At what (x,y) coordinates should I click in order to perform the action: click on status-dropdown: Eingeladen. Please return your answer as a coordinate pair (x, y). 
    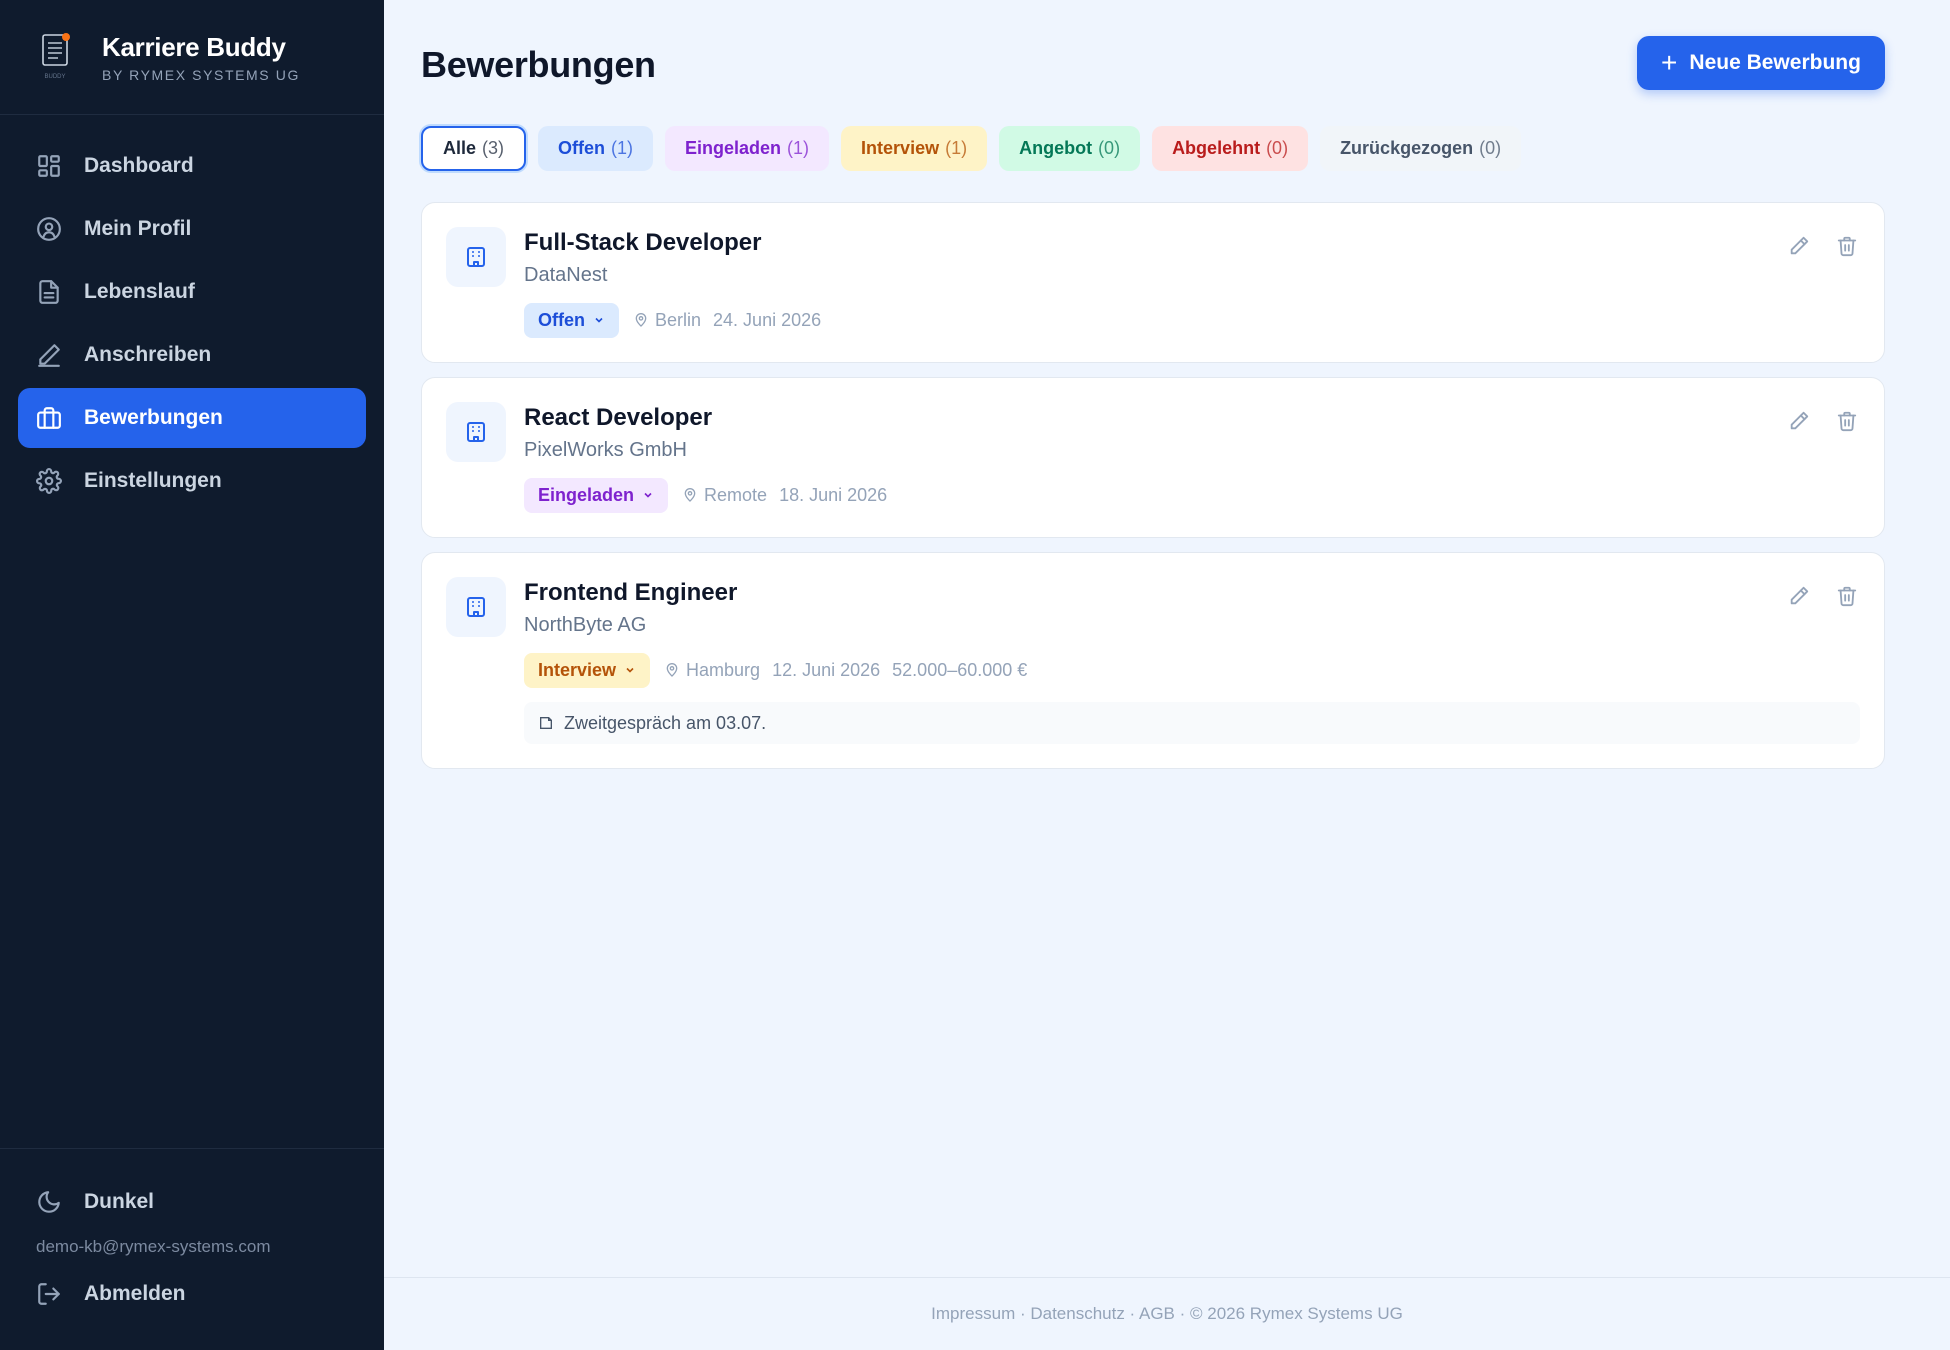
    Looking at the image, I should click on (596, 495).